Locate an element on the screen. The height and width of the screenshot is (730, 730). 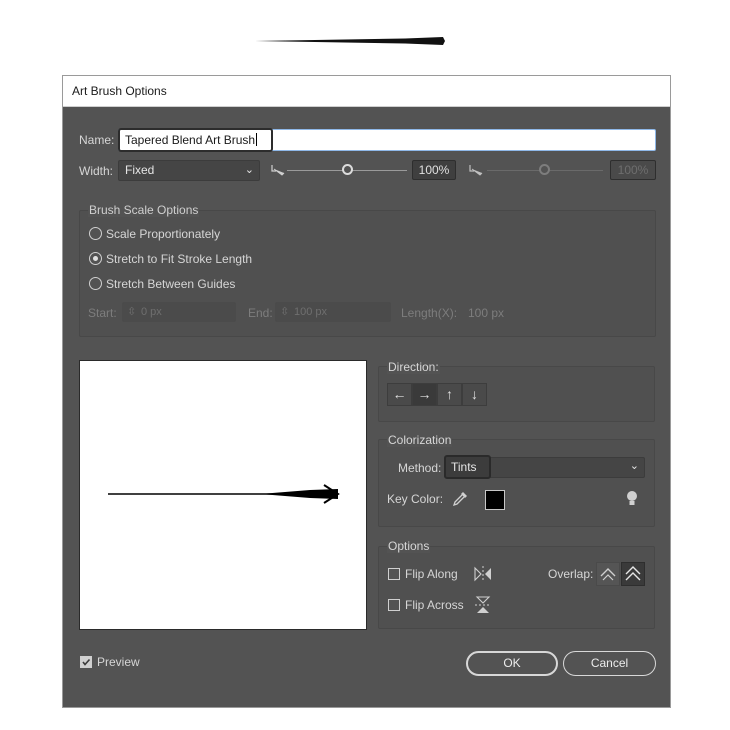
brush-preview-canvas is located at coordinates (223, 495).